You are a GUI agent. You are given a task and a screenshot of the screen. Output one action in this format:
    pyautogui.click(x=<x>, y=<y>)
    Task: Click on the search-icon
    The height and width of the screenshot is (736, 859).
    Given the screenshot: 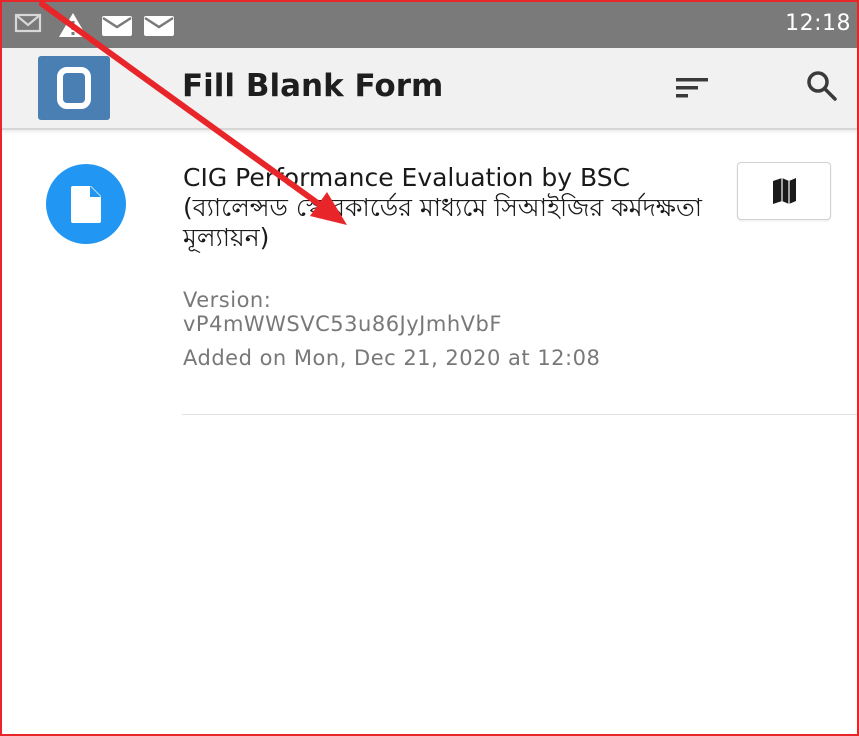 What is the action you would take?
    pyautogui.click(x=822, y=86)
    